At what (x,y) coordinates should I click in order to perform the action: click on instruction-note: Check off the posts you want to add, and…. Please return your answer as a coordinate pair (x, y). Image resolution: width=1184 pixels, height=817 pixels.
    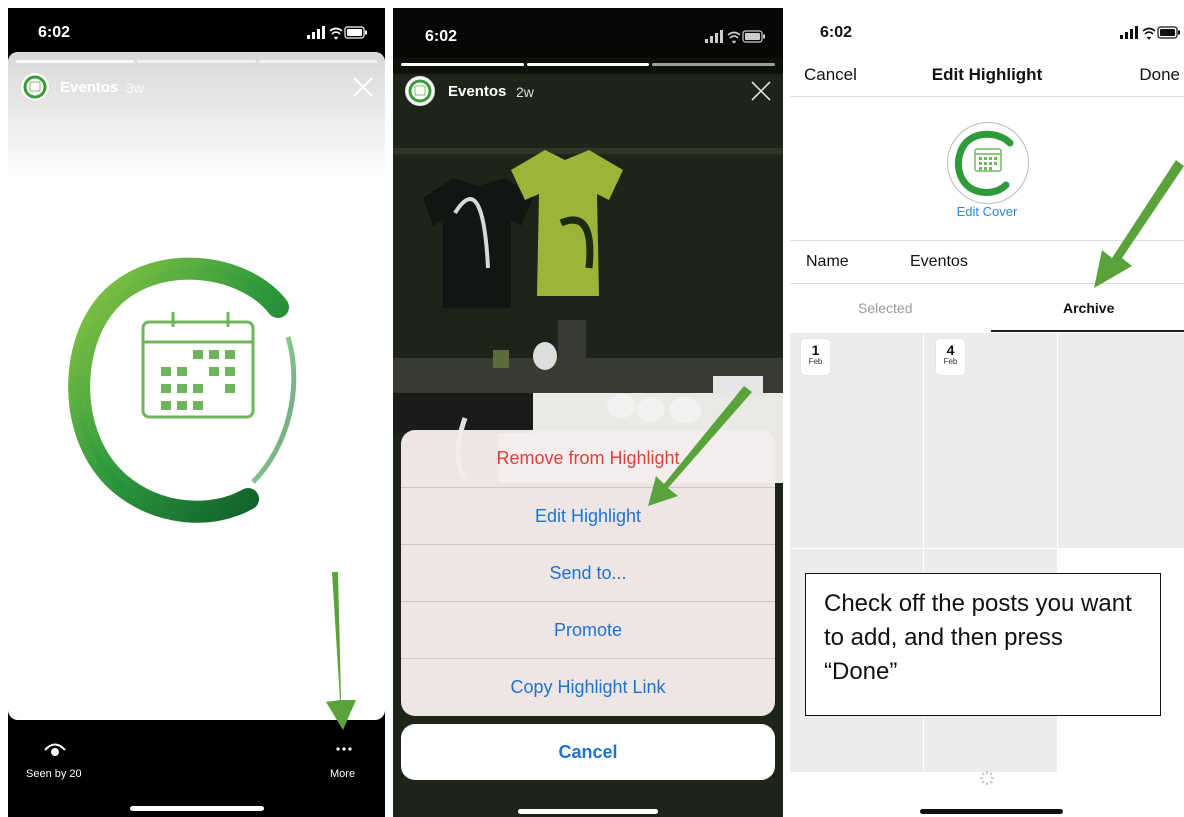
    Looking at the image, I should click on (983, 644).